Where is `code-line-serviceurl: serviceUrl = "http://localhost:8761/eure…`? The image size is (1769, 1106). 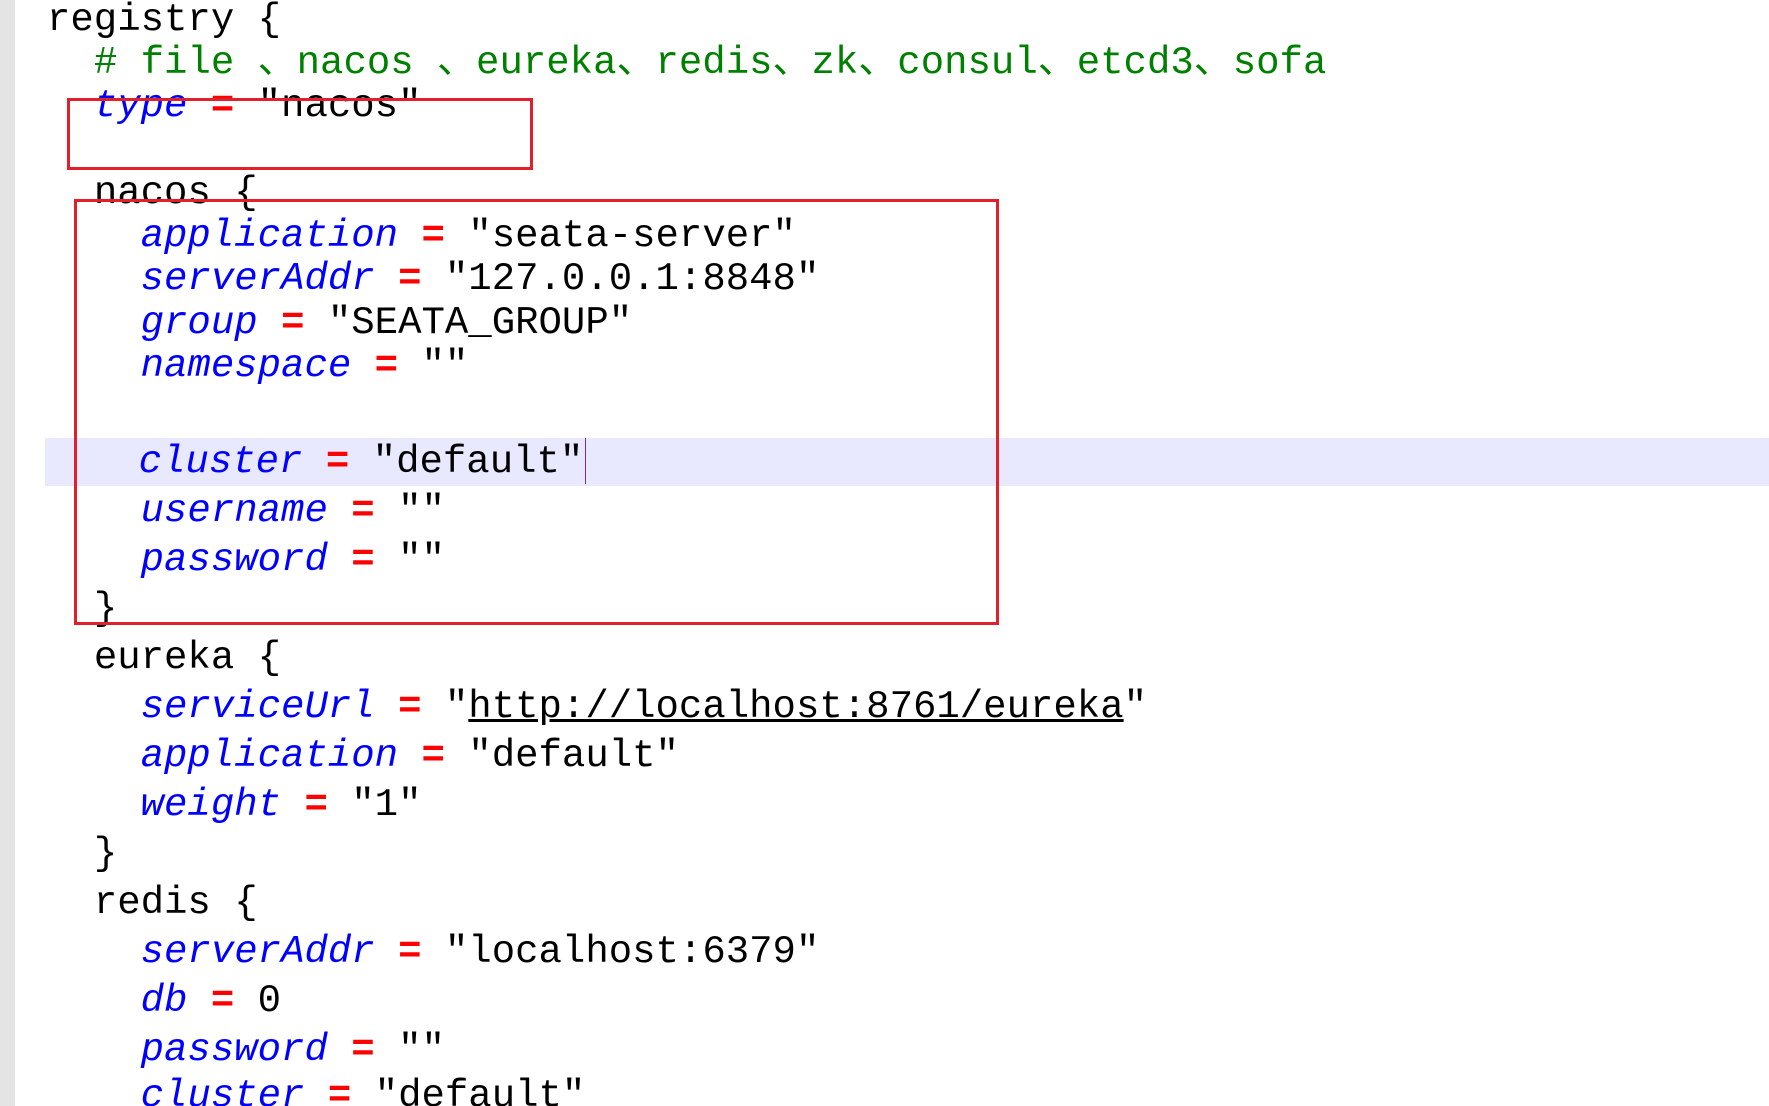
code-line-serviceurl: serviceUrl = "http://localhost:8761/eure… is located at coordinates (597, 707).